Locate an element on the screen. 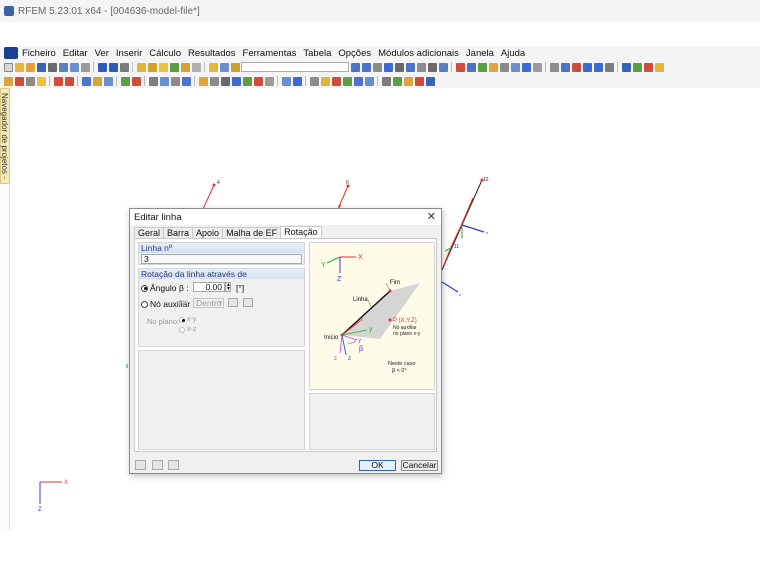  select-node-icon is located at coordinates (8, 81).